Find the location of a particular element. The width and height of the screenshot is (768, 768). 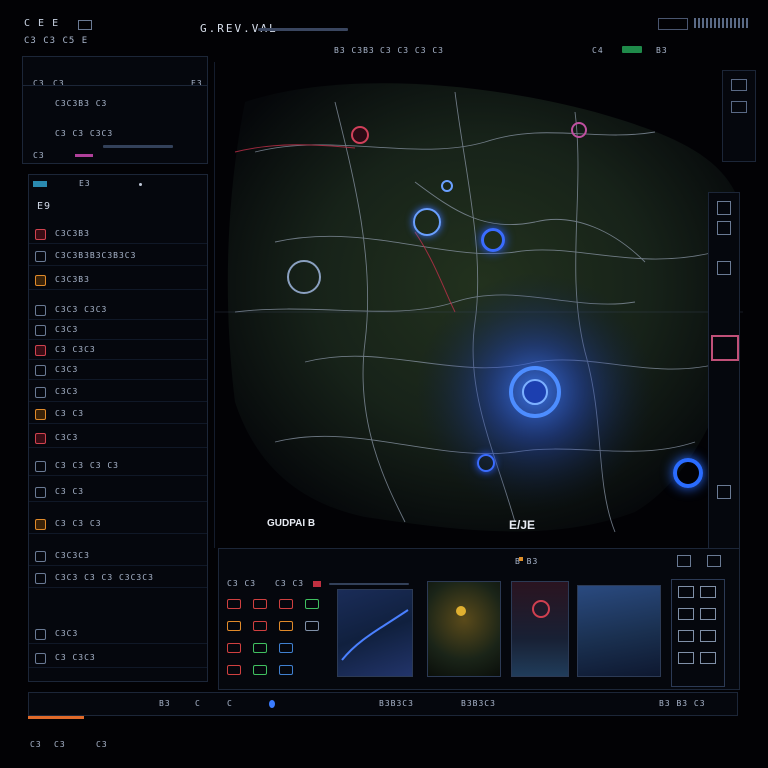

map-marker-small is located at coordinates (447, 186).